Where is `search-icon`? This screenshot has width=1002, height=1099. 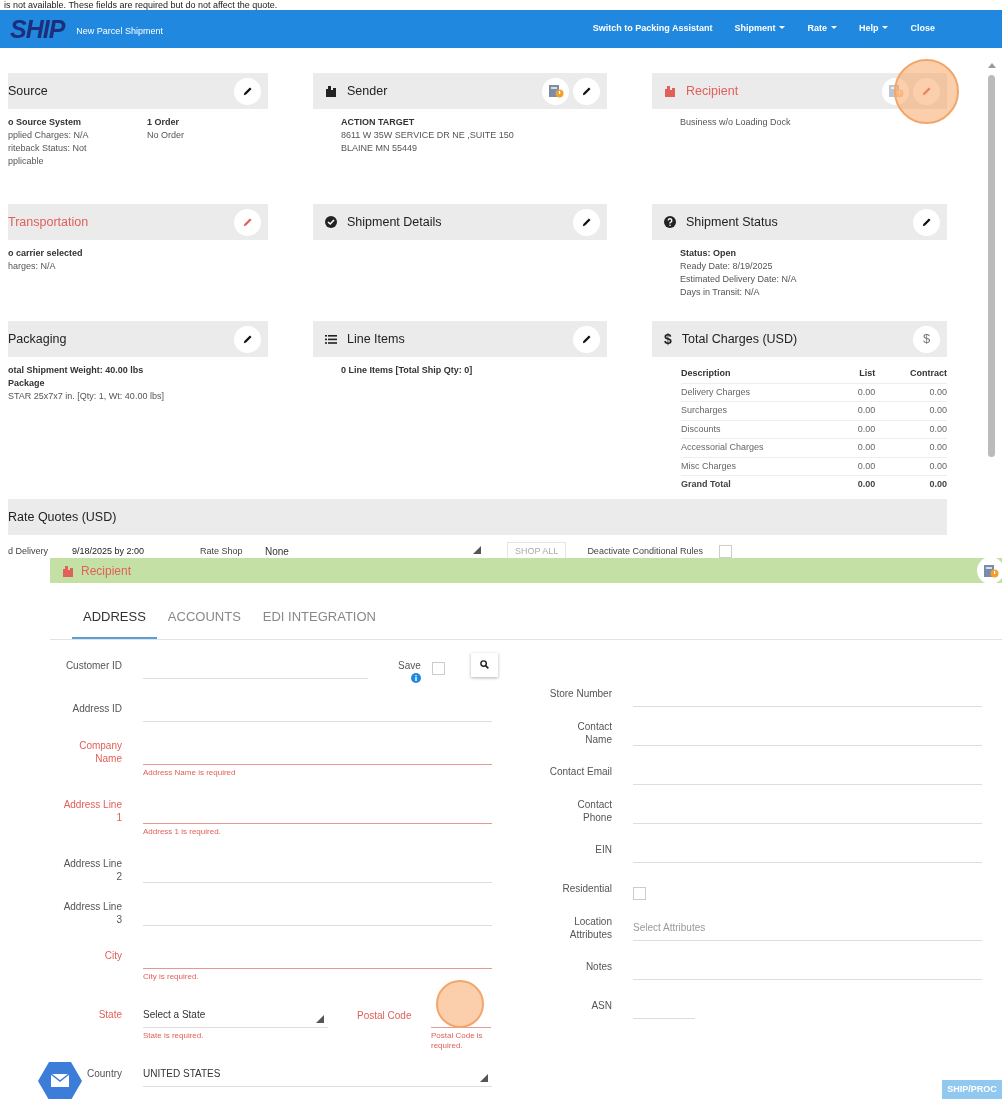
search-icon is located at coordinates (484, 664).